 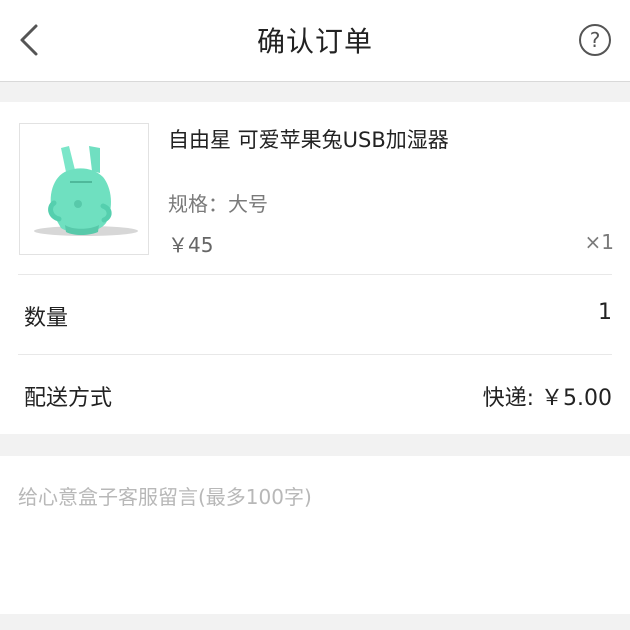 What do you see at coordinates (308, 140) in the screenshot?
I see `product-name: 自由星 可爱苹果兔USB加湿器` at bounding box center [308, 140].